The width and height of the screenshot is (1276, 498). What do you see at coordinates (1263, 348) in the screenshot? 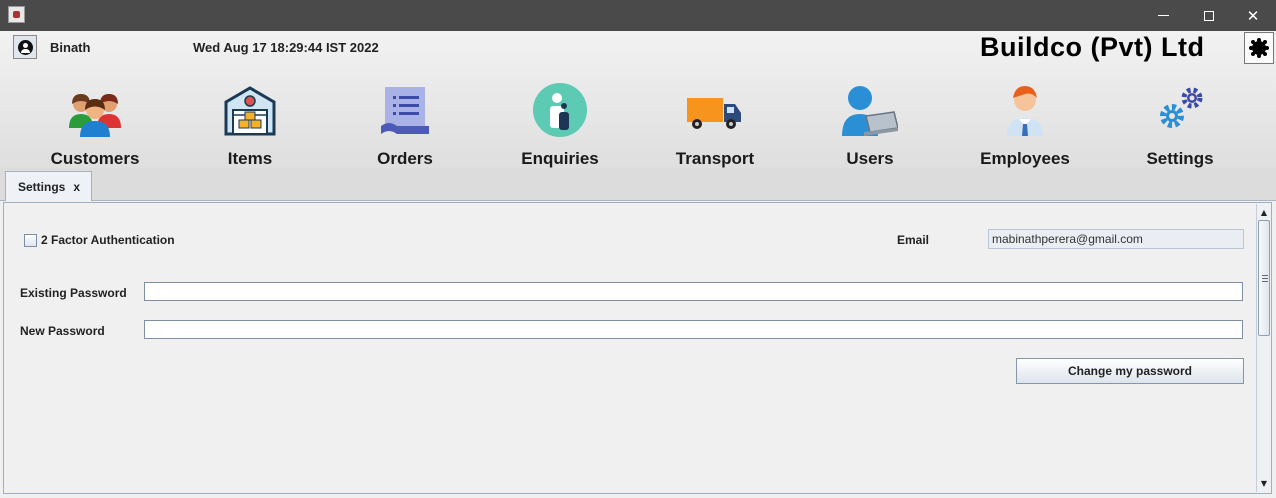
I see `vertical-scrollbar: ▲ ▼` at bounding box center [1263, 348].